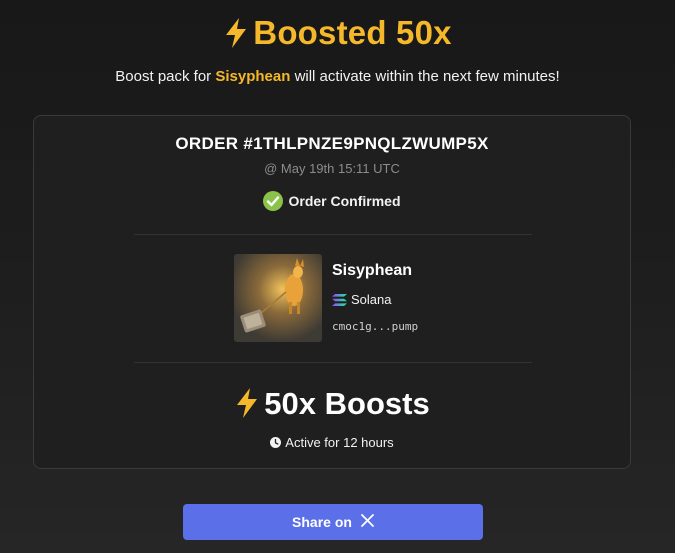 The image size is (675, 553). Describe the element at coordinates (352, 32) in the screenshot. I see `page-title-text: Boosted 50x` at that location.